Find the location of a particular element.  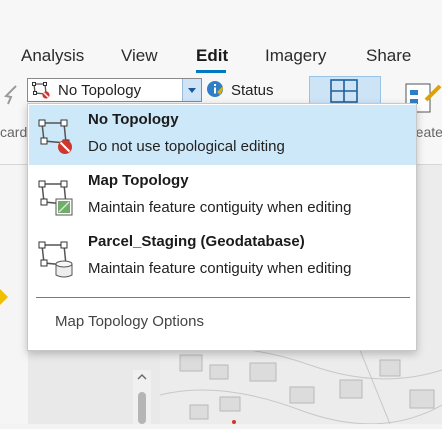

status-info-icon is located at coordinates (215, 89).